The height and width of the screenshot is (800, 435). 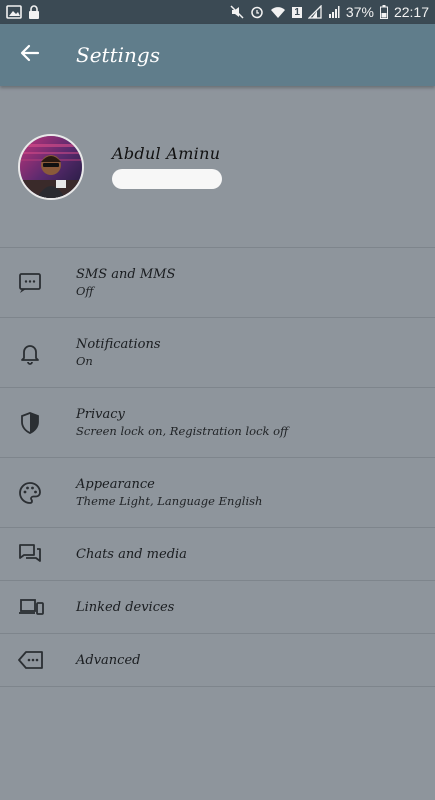 I want to click on settings-item-advanced: Advanced, so click(x=217, y=660).